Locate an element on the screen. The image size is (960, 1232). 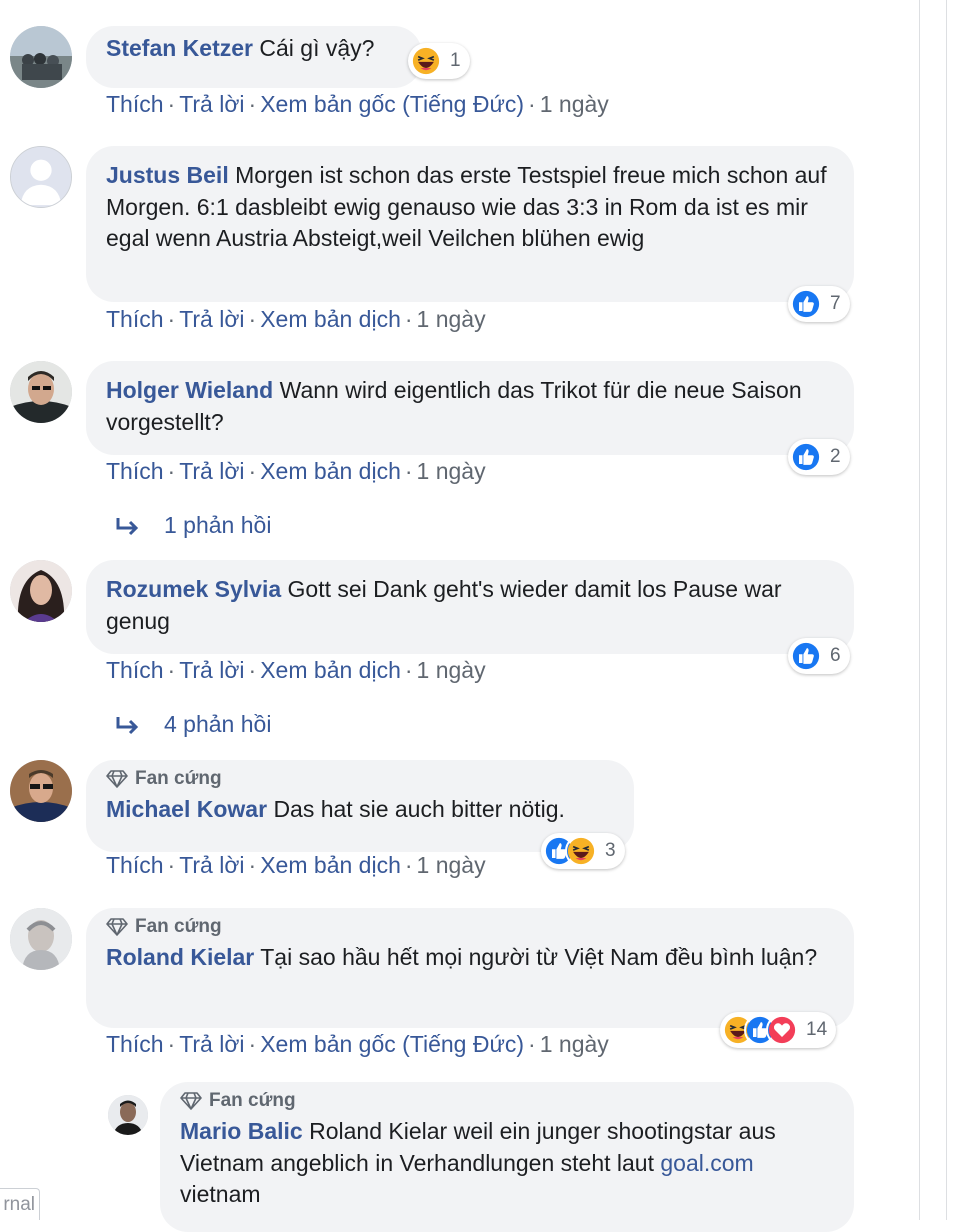
journal-tab: rnal is located at coordinates (20, 1204).